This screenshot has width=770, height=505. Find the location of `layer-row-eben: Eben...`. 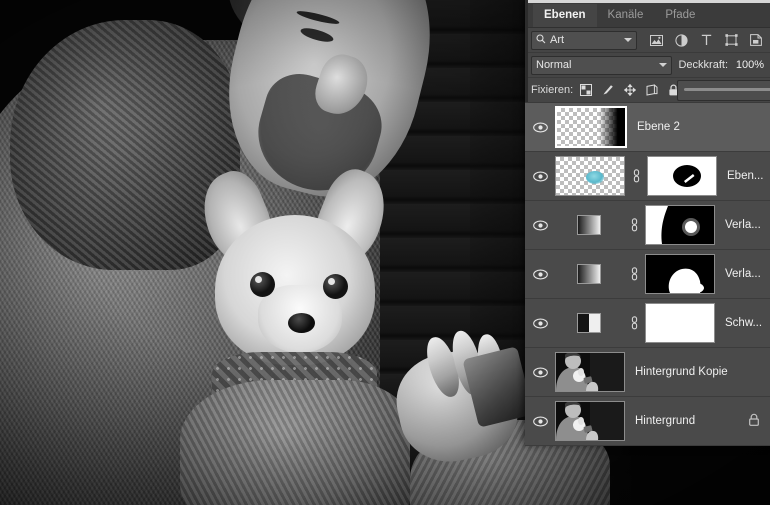

layer-row-eben: Eben... is located at coordinates (647, 176).